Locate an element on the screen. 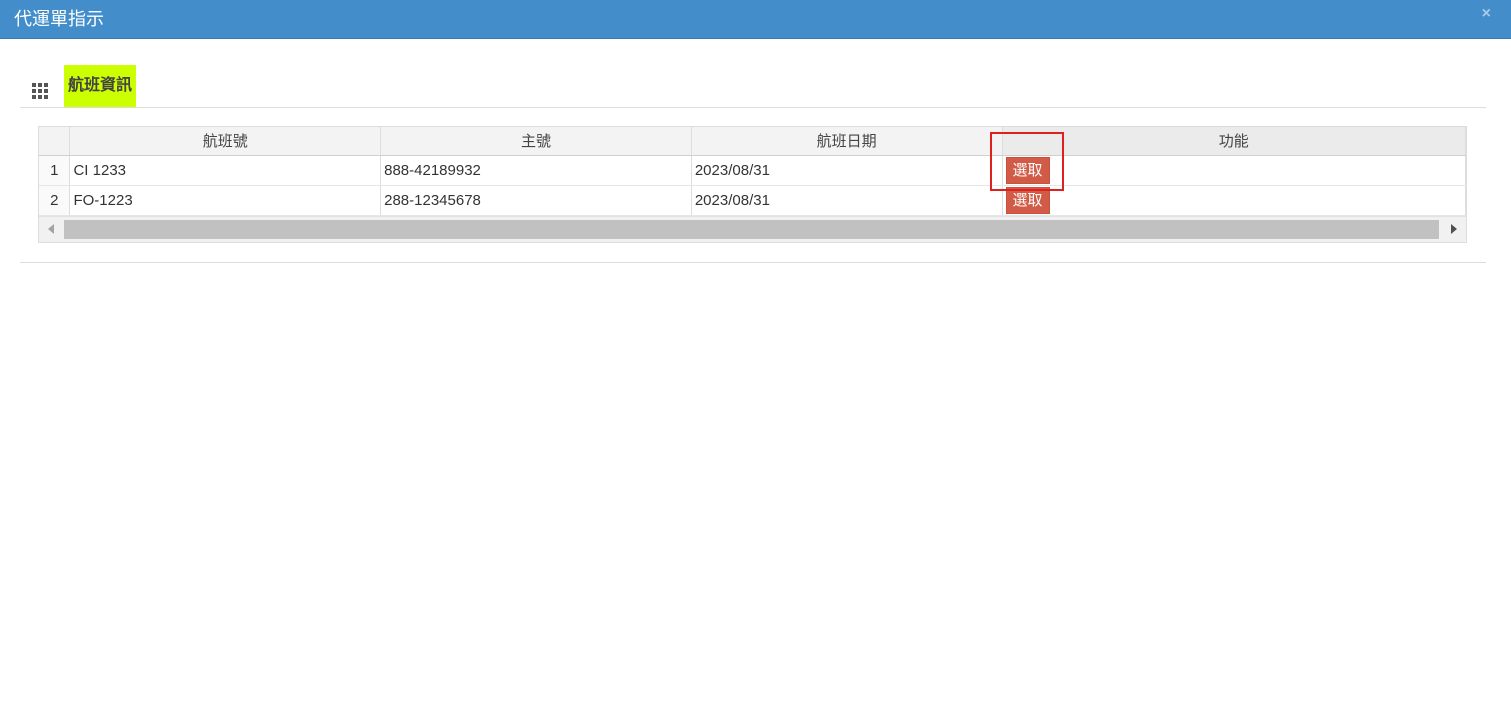  section-title: 航班資訊 is located at coordinates (100, 86).